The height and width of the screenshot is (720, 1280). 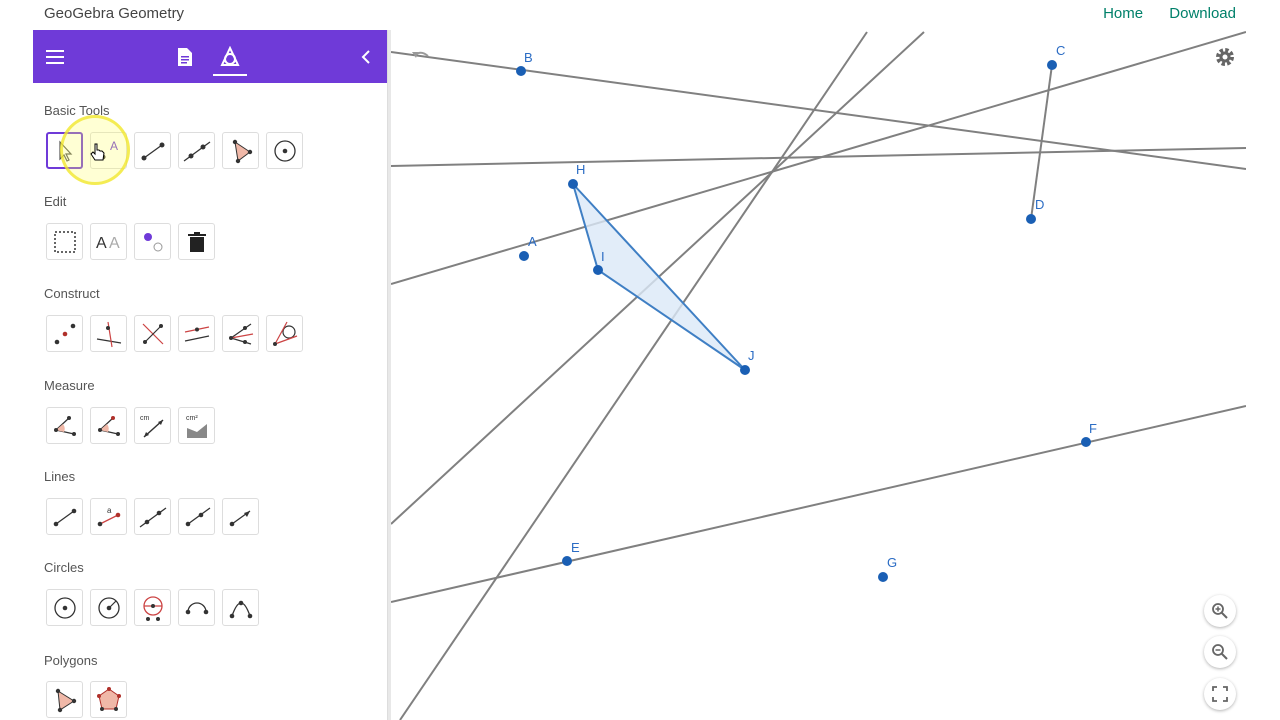 I want to click on point-f, so click(x=1086, y=442).